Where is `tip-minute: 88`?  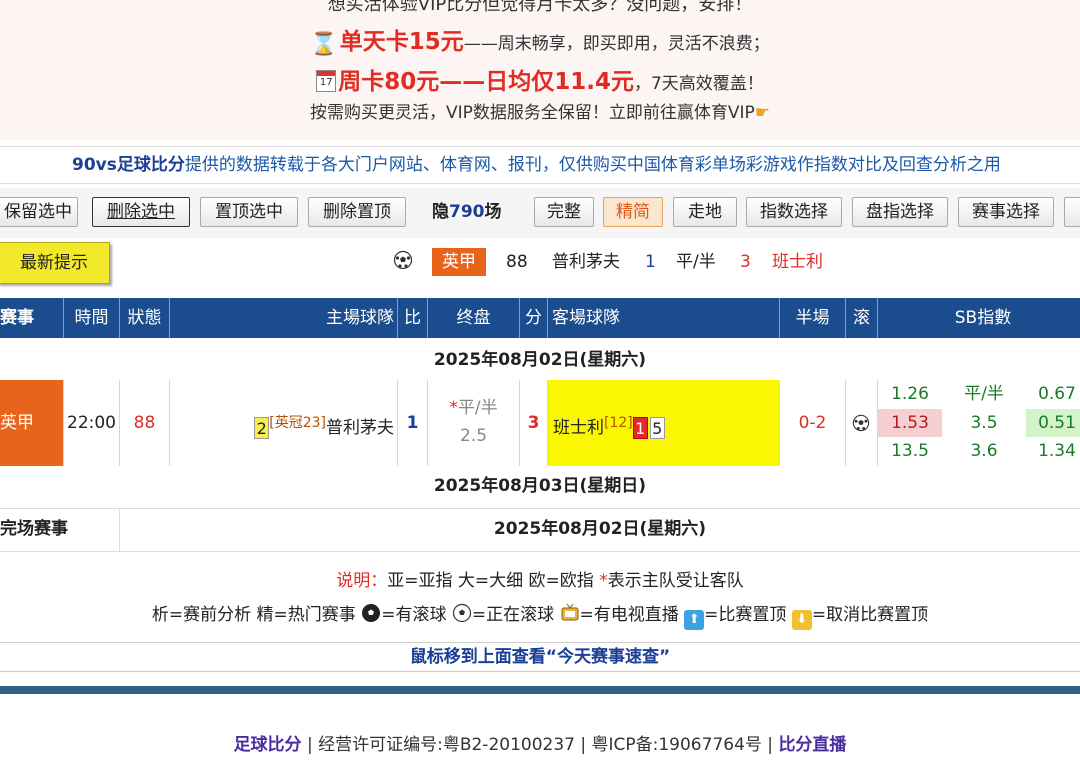
tip-minute: 88 is located at coordinates (517, 262).